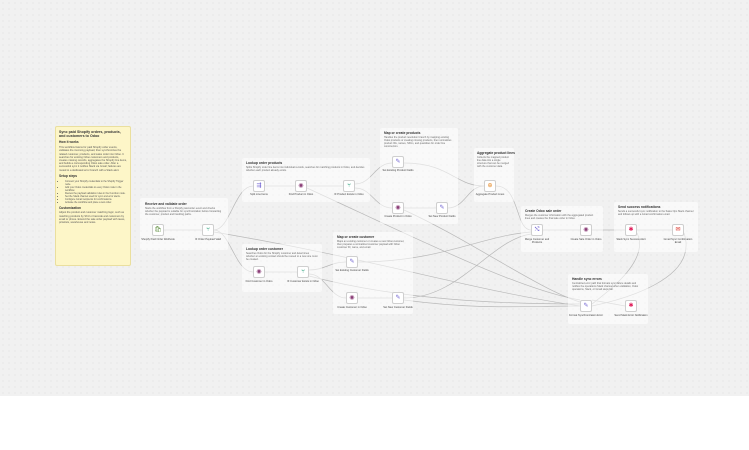 The image size is (749, 450). What do you see at coordinates (442, 216) in the screenshot?
I see `node-label: Set New Product Fields` at bounding box center [442, 216].